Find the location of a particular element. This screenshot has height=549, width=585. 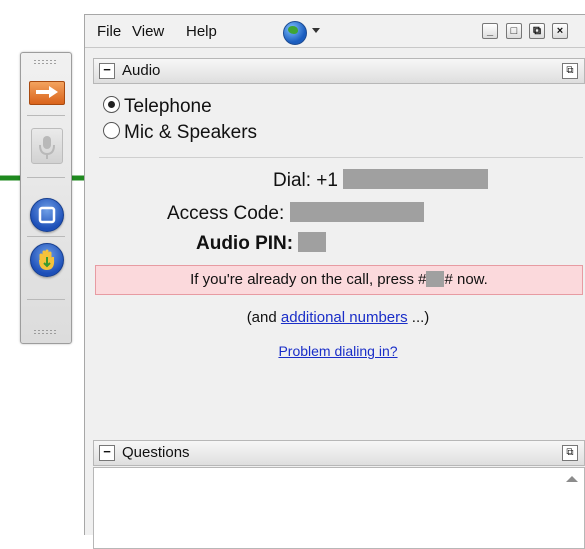

popout-audio-icon: ⧉ is located at coordinates (570, 71).